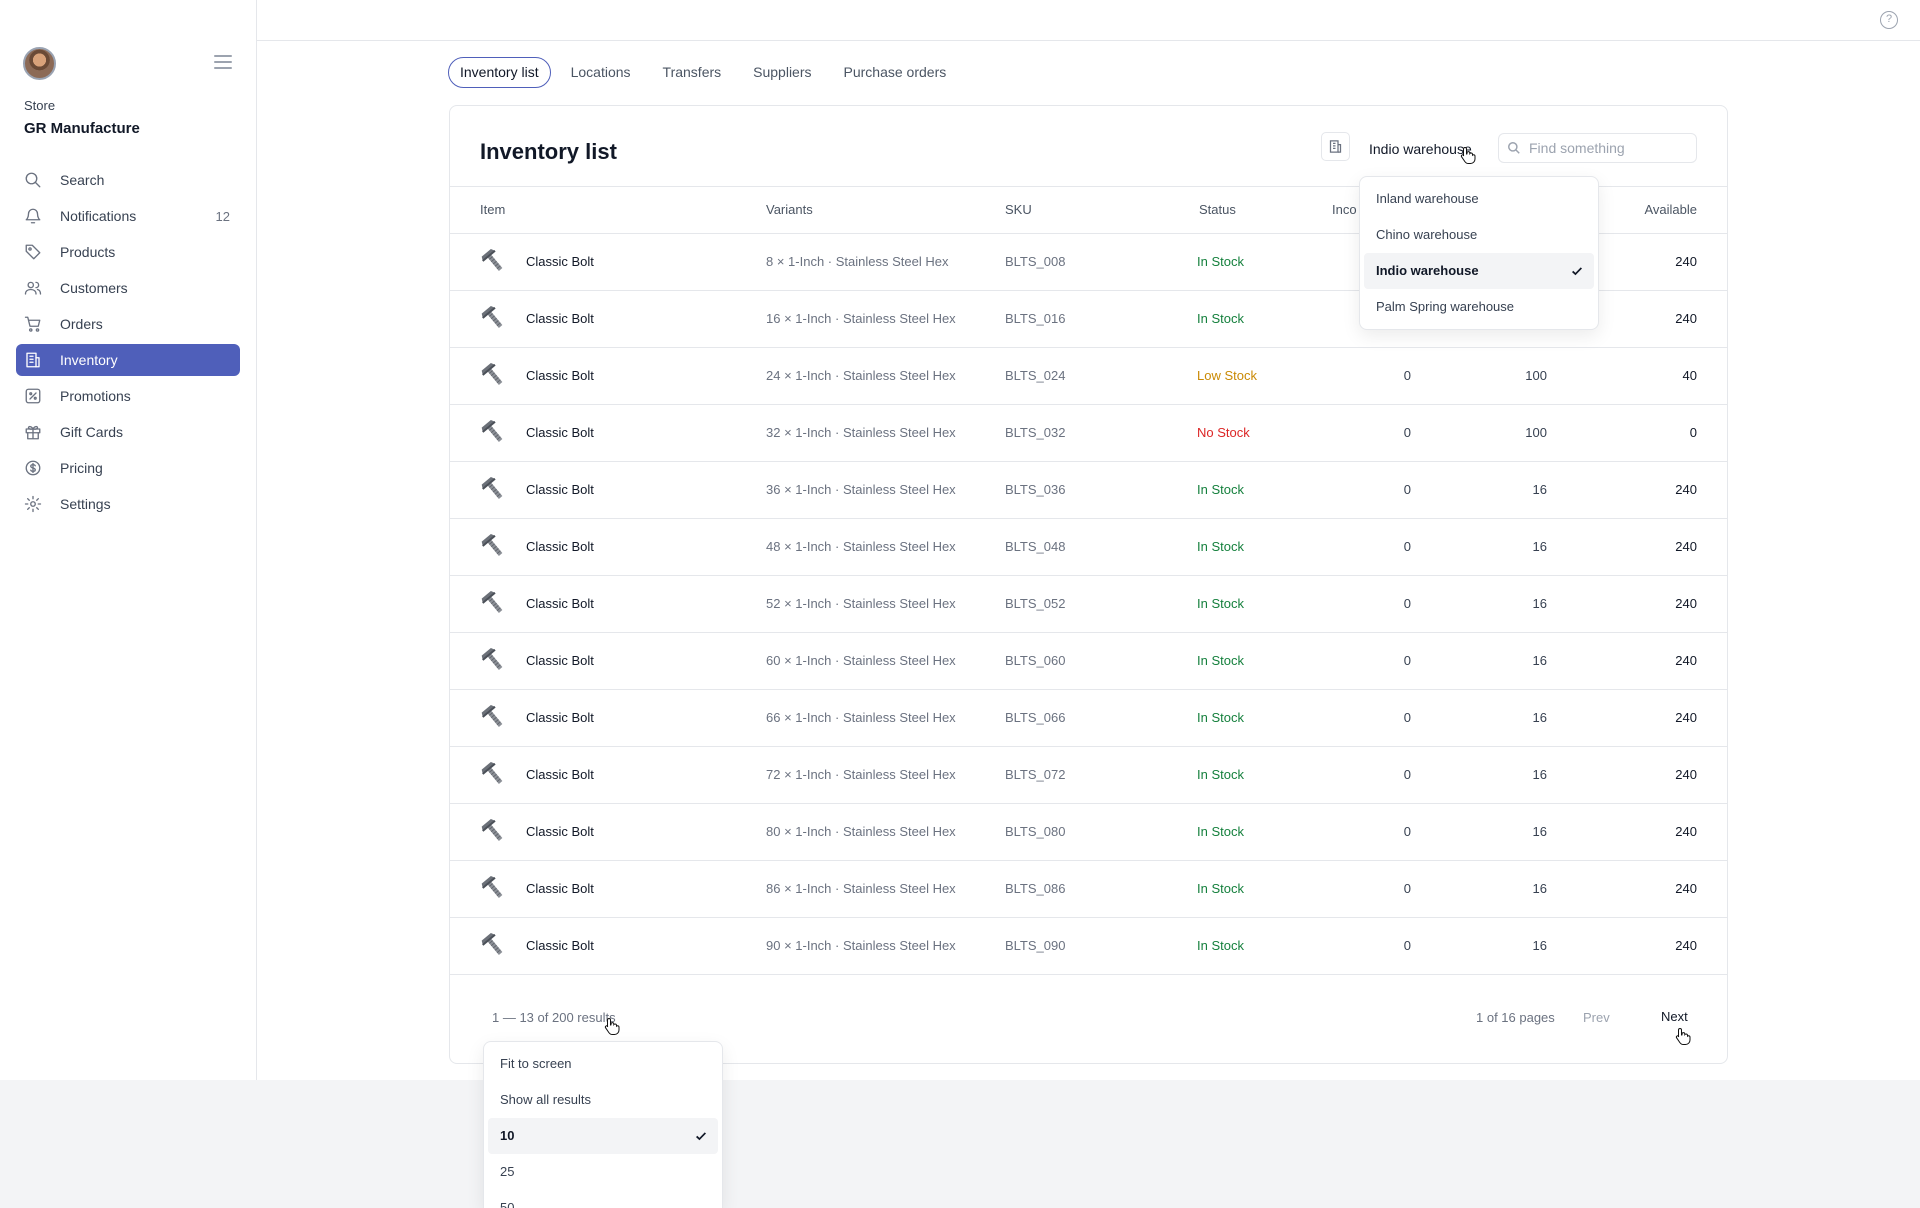 The height and width of the screenshot is (1208, 1920). Describe the element at coordinates (789, 209) in the screenshot. I see `column-header-variants: Variants` at that location.